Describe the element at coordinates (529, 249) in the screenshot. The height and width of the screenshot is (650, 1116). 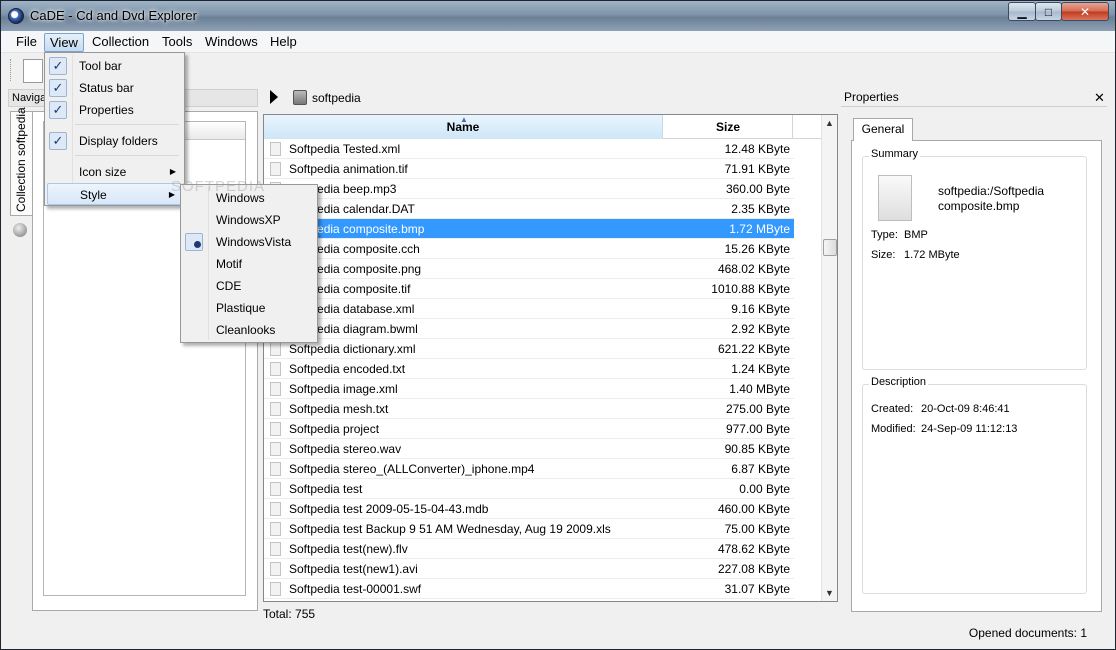
I see `table-row: Softpedia composite.cch 15.26 KByte` at that location.